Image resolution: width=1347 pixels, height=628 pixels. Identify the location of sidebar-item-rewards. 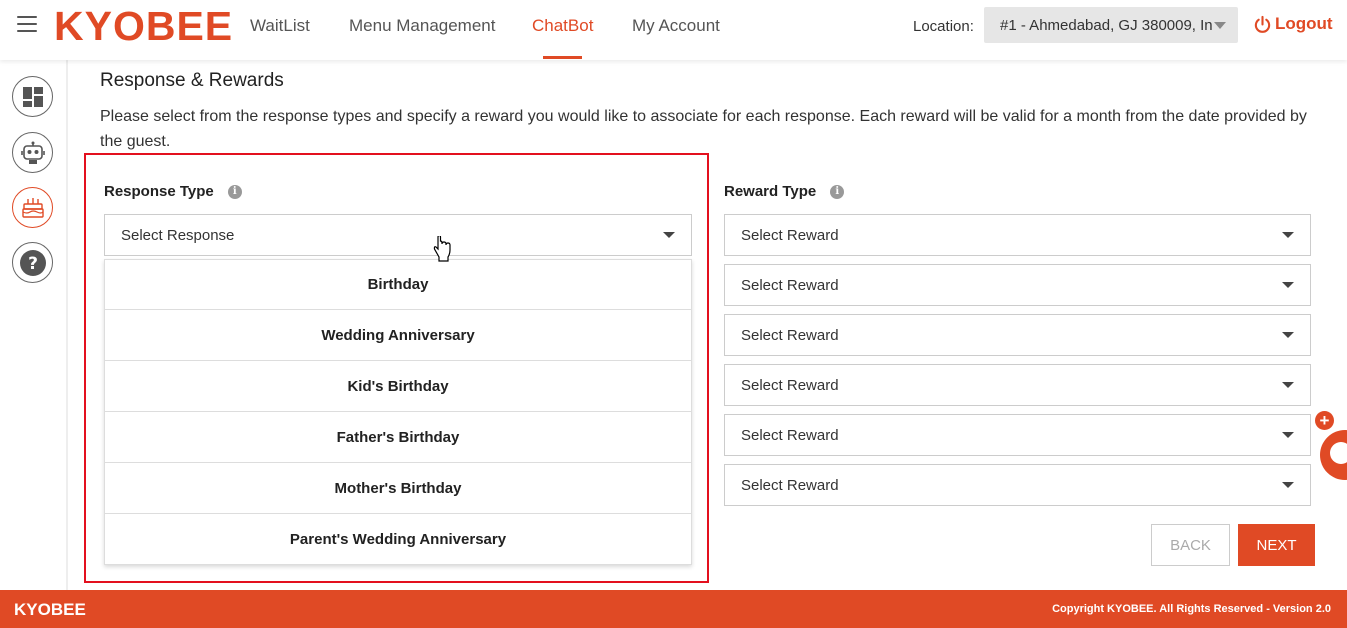
(32, 207).